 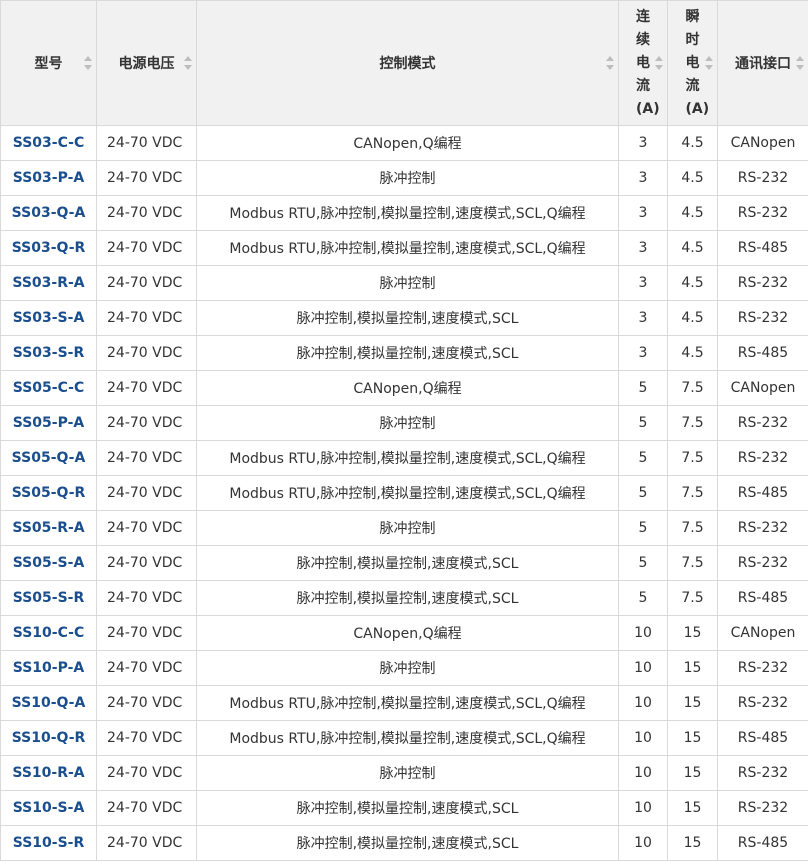 I want to click on model-link: SS10-P-A, so click(x=48, y=668).